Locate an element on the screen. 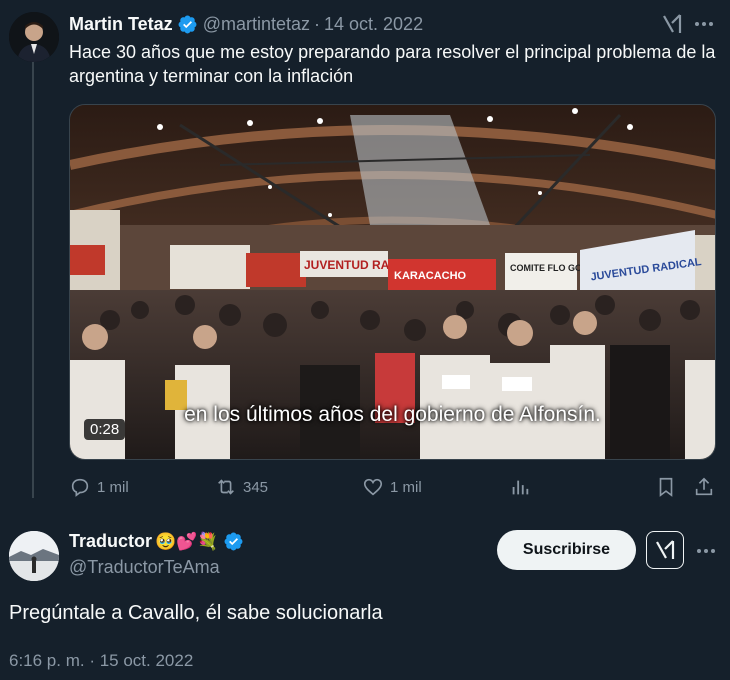  reply-action: 1 mil is located at coordinates (99, 487).